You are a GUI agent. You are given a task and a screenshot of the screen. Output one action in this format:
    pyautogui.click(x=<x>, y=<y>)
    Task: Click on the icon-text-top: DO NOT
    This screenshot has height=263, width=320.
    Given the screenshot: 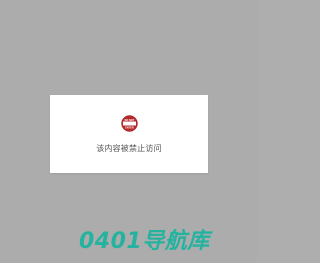 What is the action you would take?
    pyautogui.click(x=130, y=120)
    